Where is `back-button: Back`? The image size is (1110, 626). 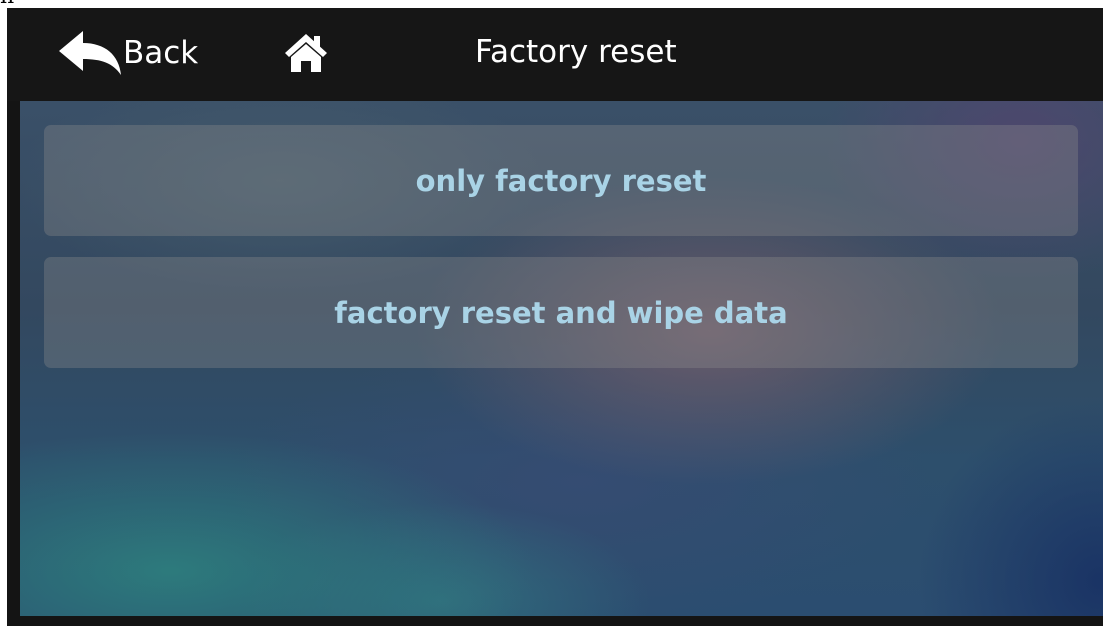
back-button: Back is located at coordinates (127, 53).